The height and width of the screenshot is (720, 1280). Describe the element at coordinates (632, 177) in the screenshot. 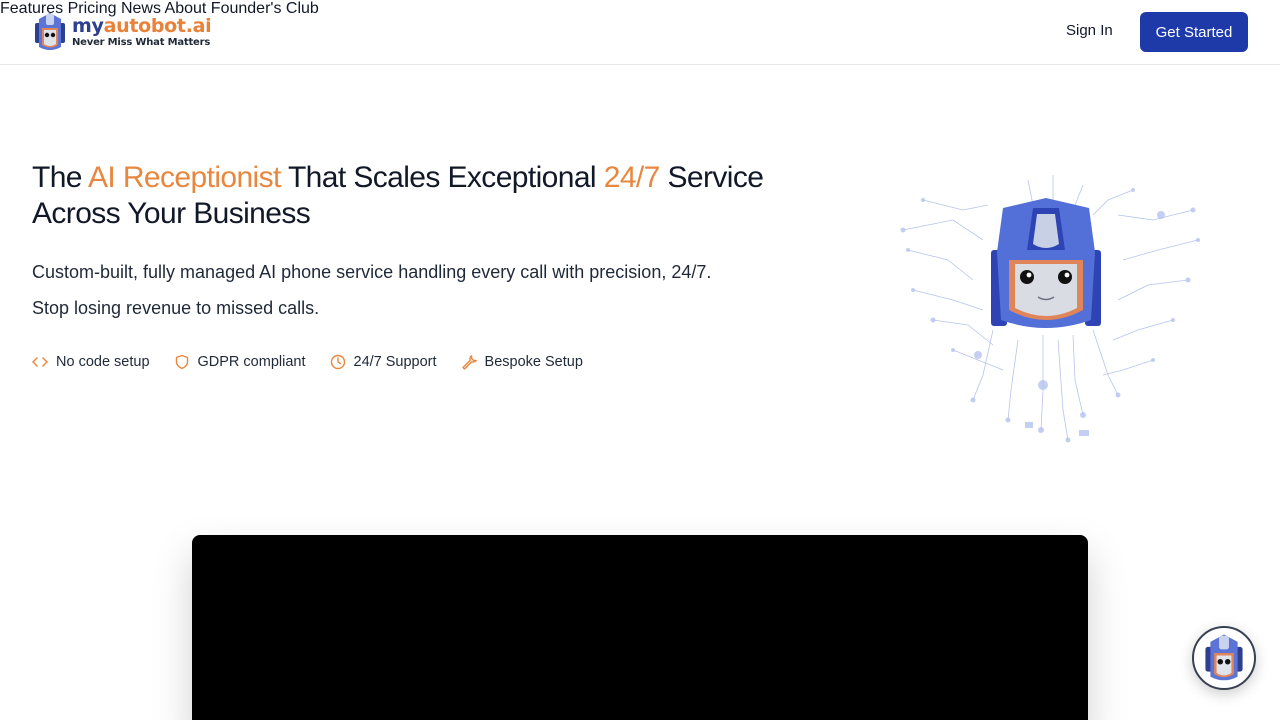

I see `hero-title-accent: 24/7` at that location.